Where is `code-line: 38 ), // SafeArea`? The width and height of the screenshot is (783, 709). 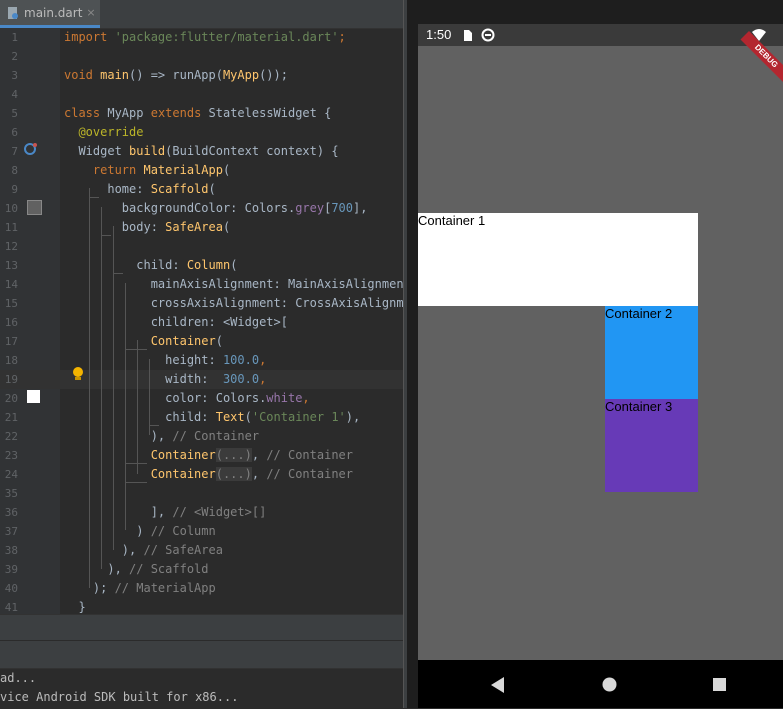
code-line: 38 ), // SafeArea is located at coordinates (201, 550).